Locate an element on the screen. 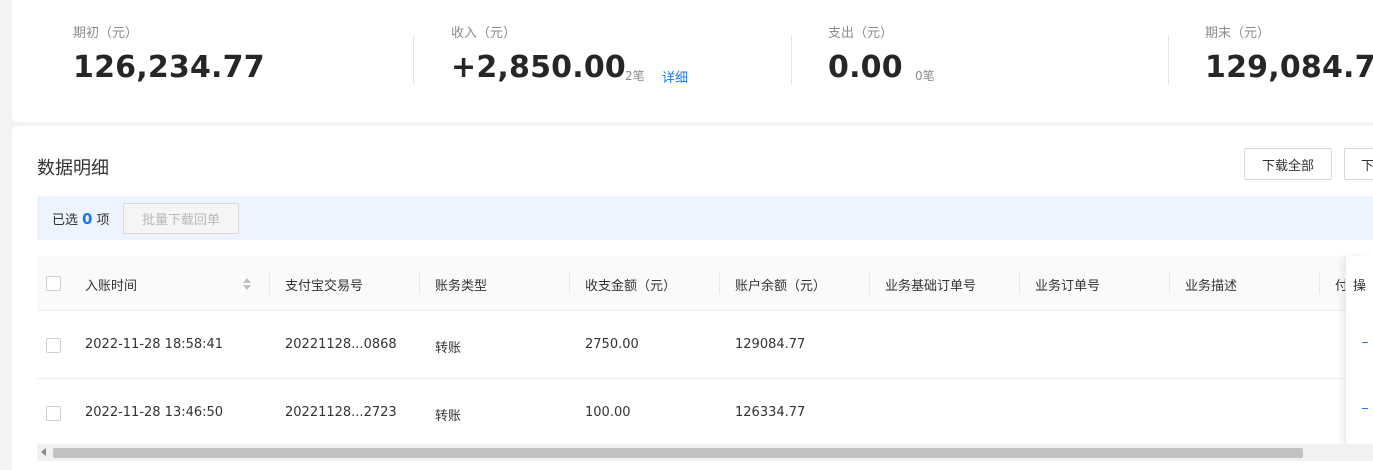 The height and width of the screenshot is (470, 1373). cell-amount: 2750.00 is located at coordinates (612, 344).